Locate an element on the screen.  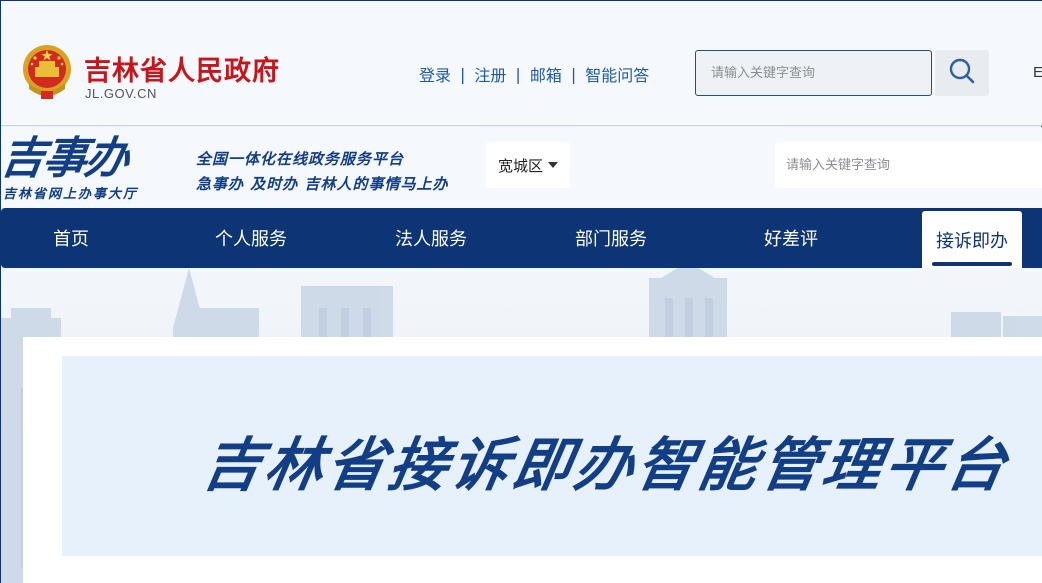
language-link: E is located at coordinates (1037, 72).